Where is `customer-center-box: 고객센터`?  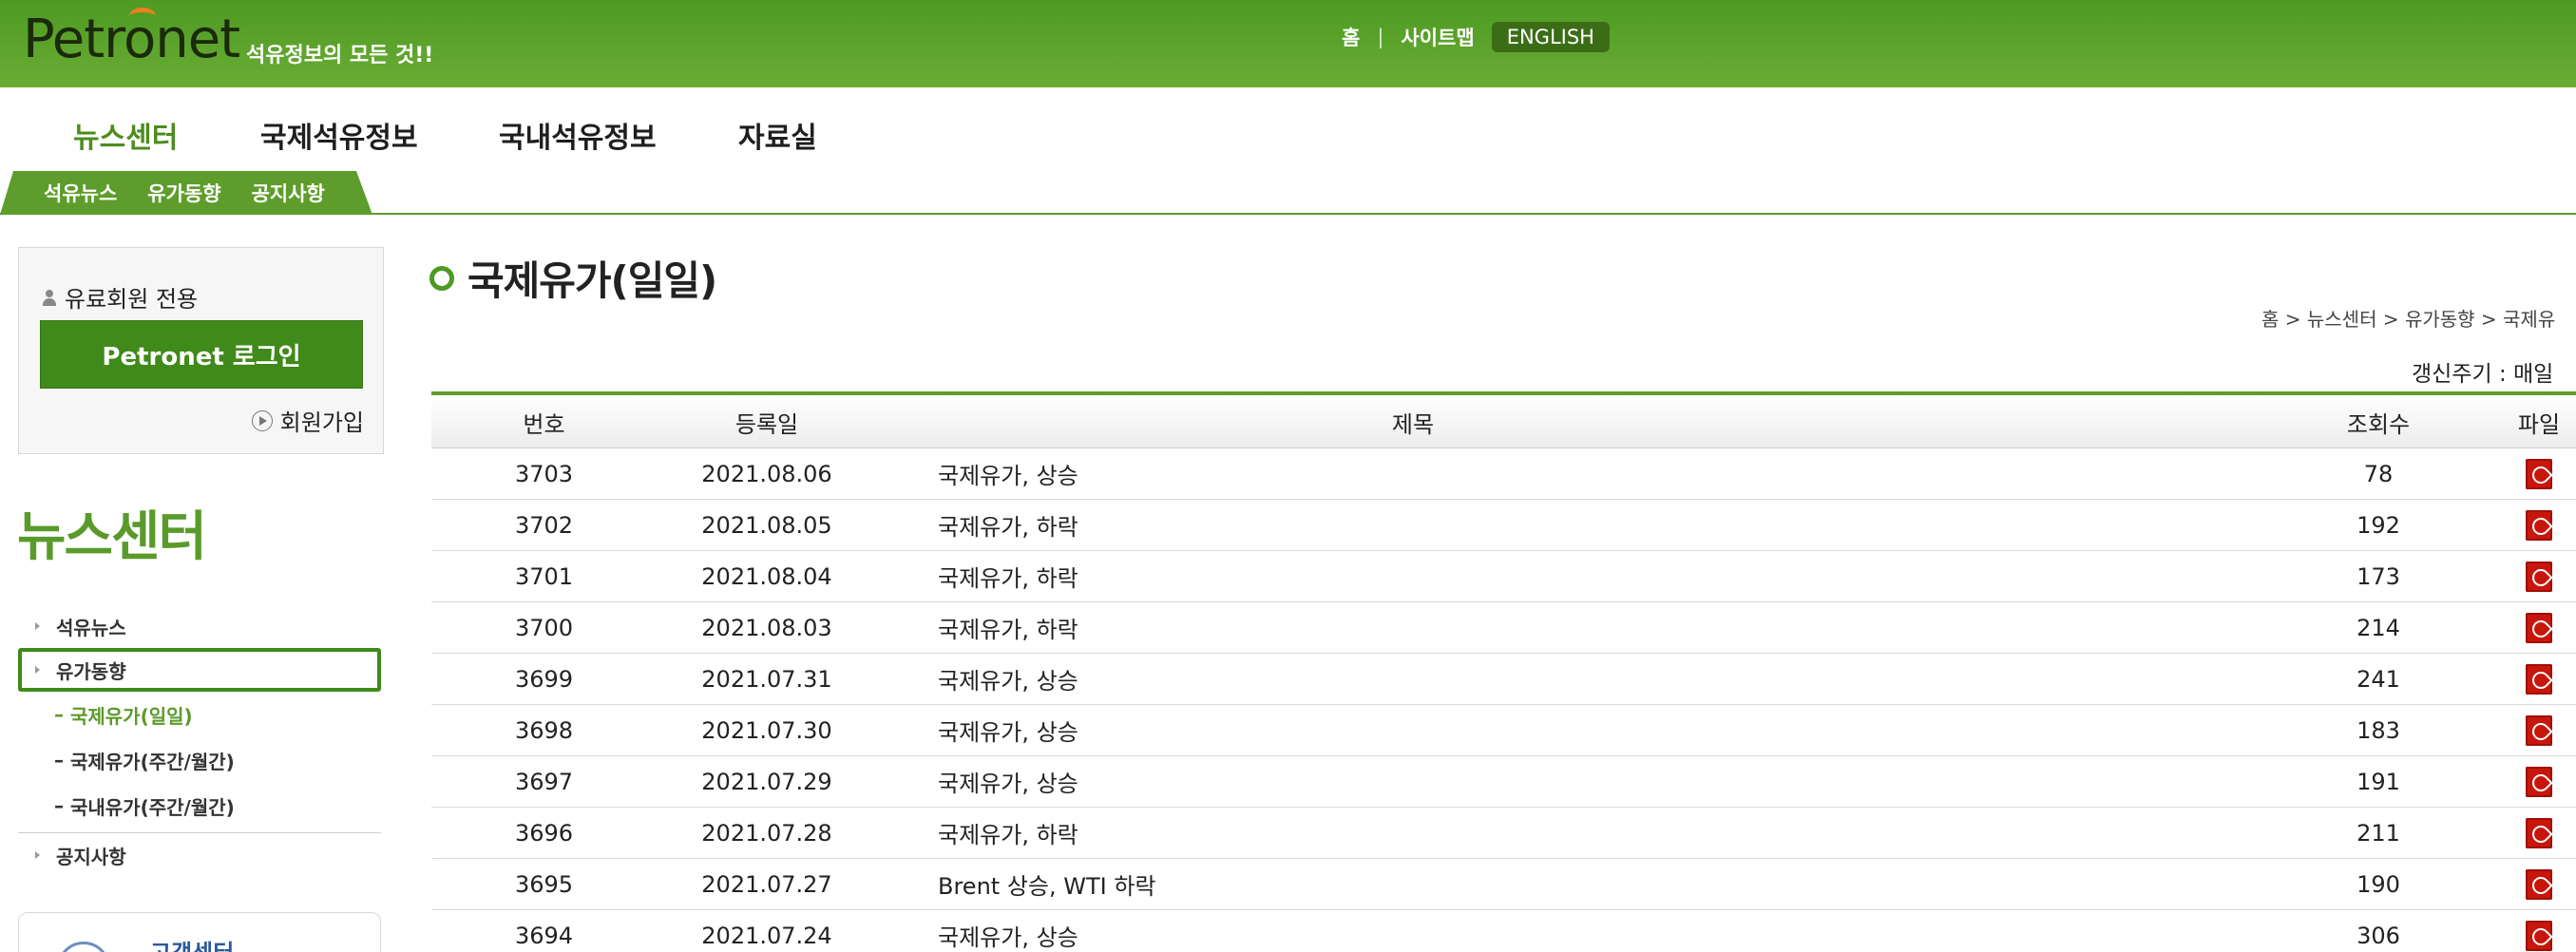
customer-center-box: 고객센터 is located at coordinates (199, 932).